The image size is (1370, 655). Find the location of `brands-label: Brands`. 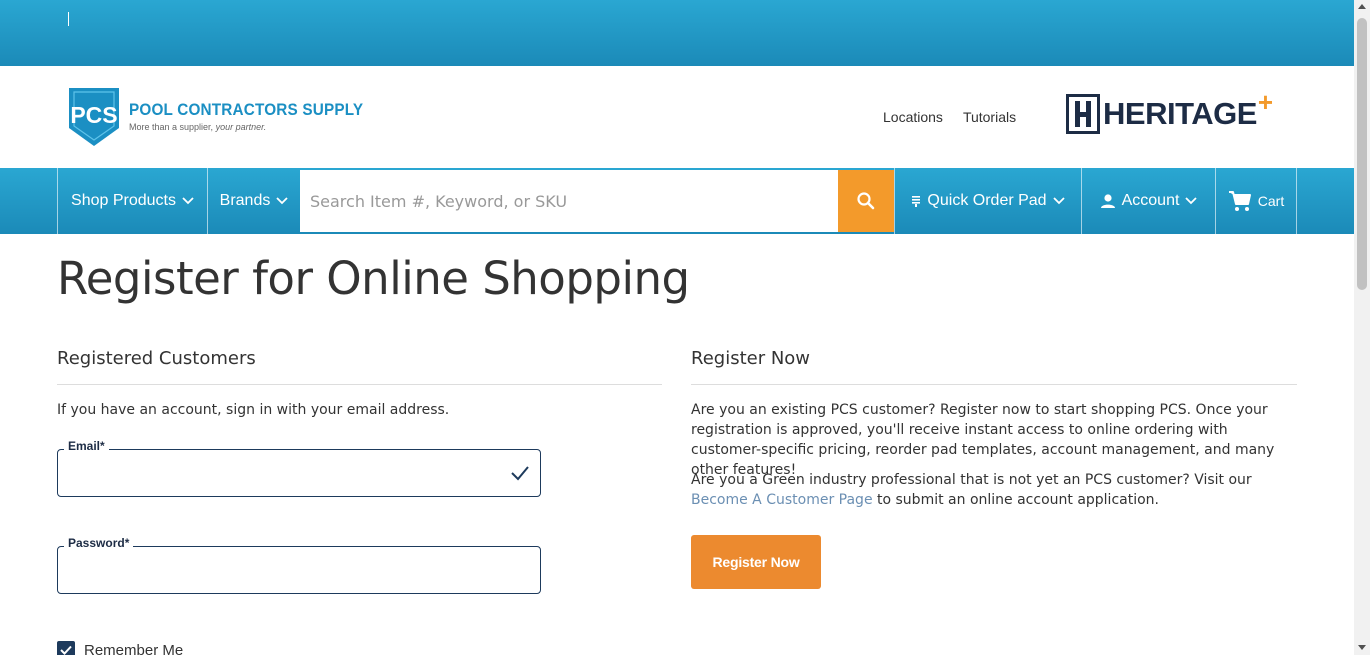

brands-label: Brands is located at coordinates (245, 200).